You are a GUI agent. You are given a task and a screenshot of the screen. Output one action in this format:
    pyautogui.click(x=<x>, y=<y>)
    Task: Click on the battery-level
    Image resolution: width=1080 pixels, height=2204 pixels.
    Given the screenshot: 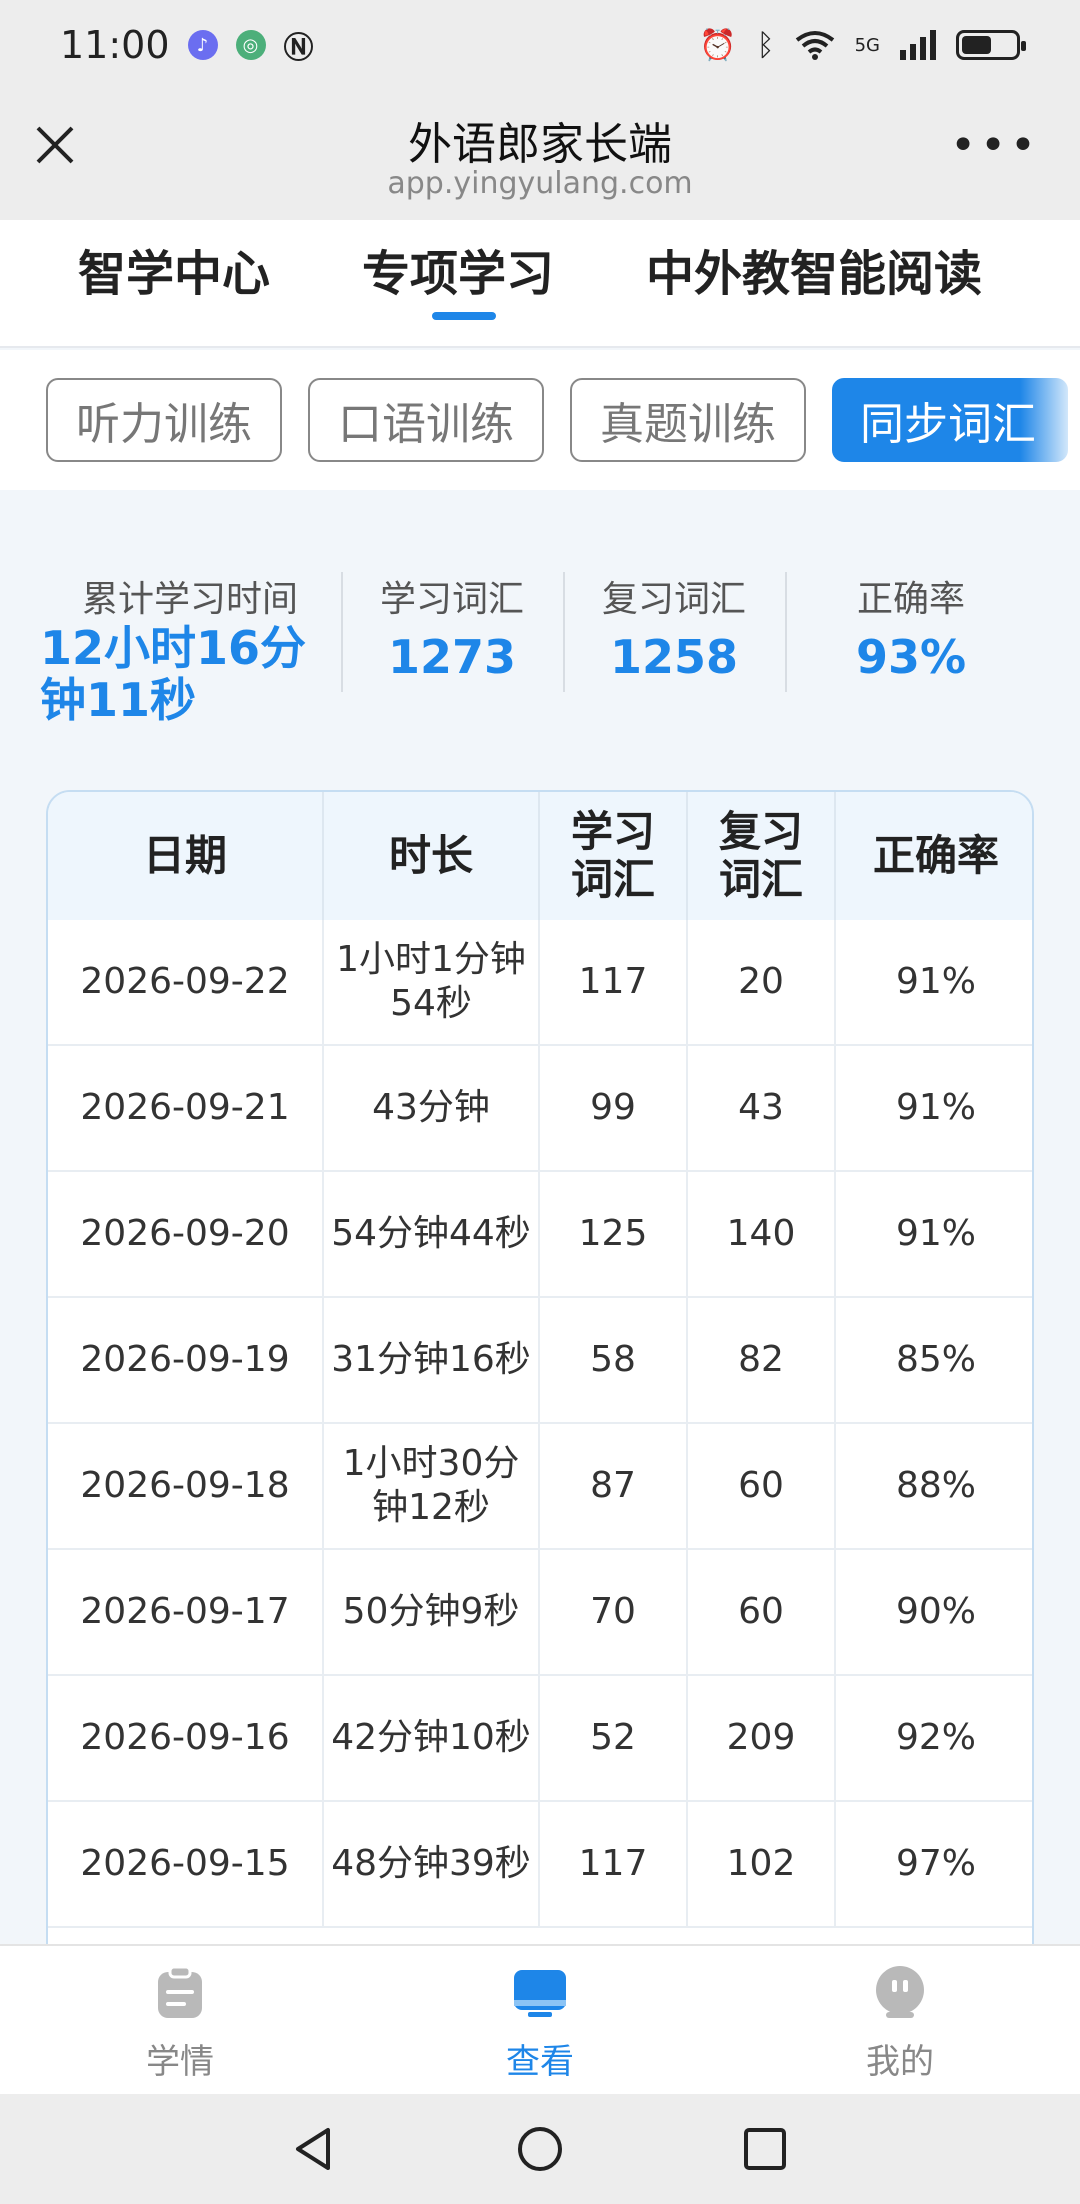 What is the action you would take?
    pyautogui.click(x=976, y=45)
    